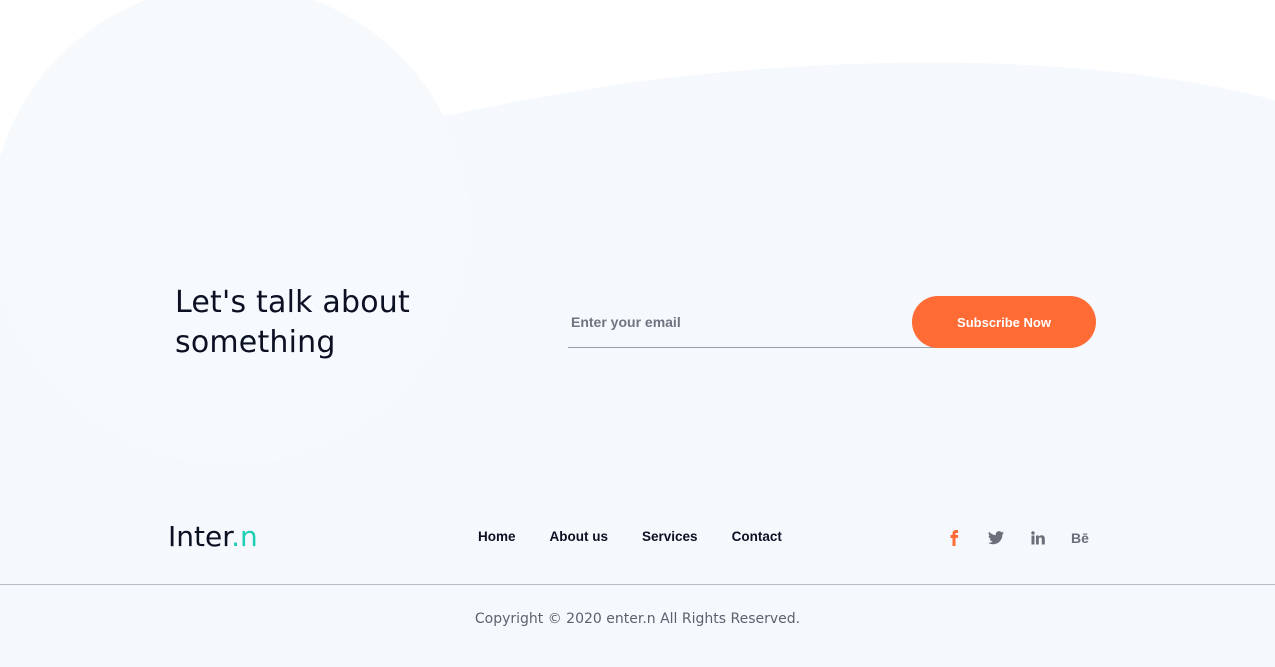  I want to click on cta-headline-line1: Let's talk about, so click(292, 302).